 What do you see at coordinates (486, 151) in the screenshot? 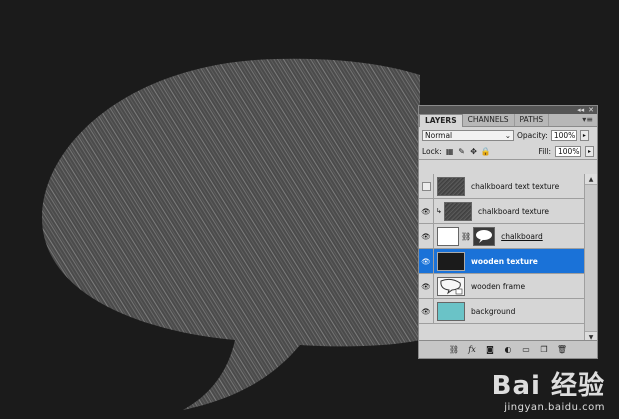
I see `lock-all-icon: 🔒` at bounding box center [486, 151].